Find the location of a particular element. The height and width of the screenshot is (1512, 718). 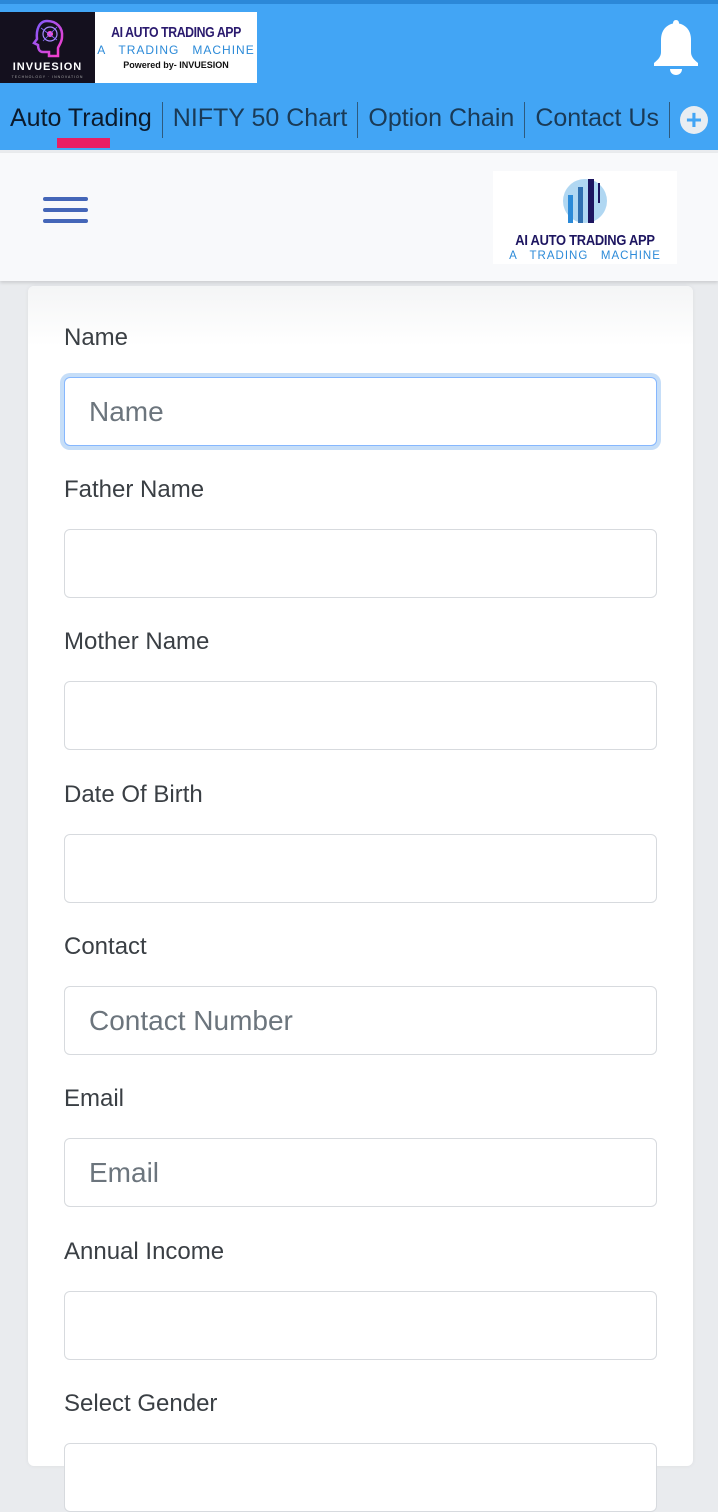

mother-name-field-group: Mother Name is located at coordinates (360, 689).